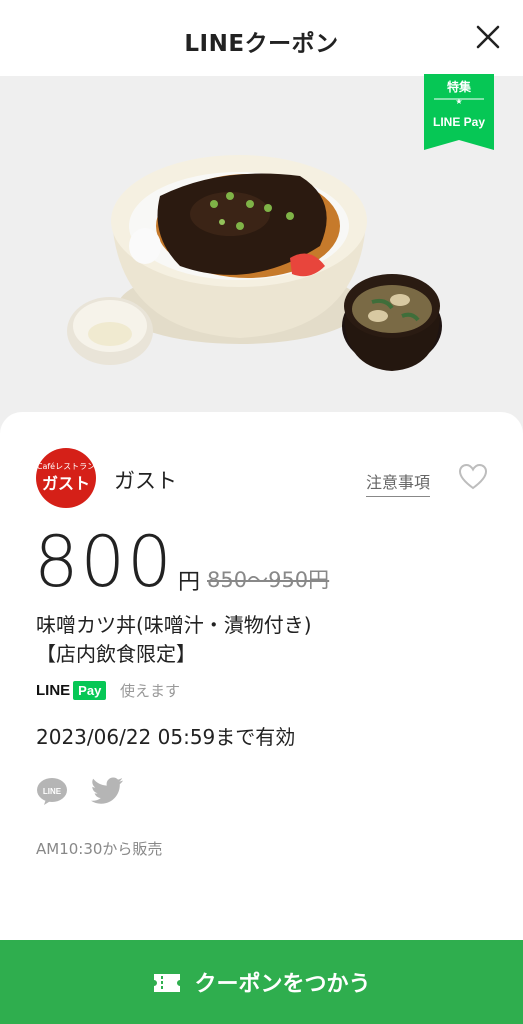 The width and height of the screenshot is (523, 1024). What do you see at coordinates (261, 44) in the screenshot?
I see `header-title: LINEクーポン` at bounding box center [261, 44].